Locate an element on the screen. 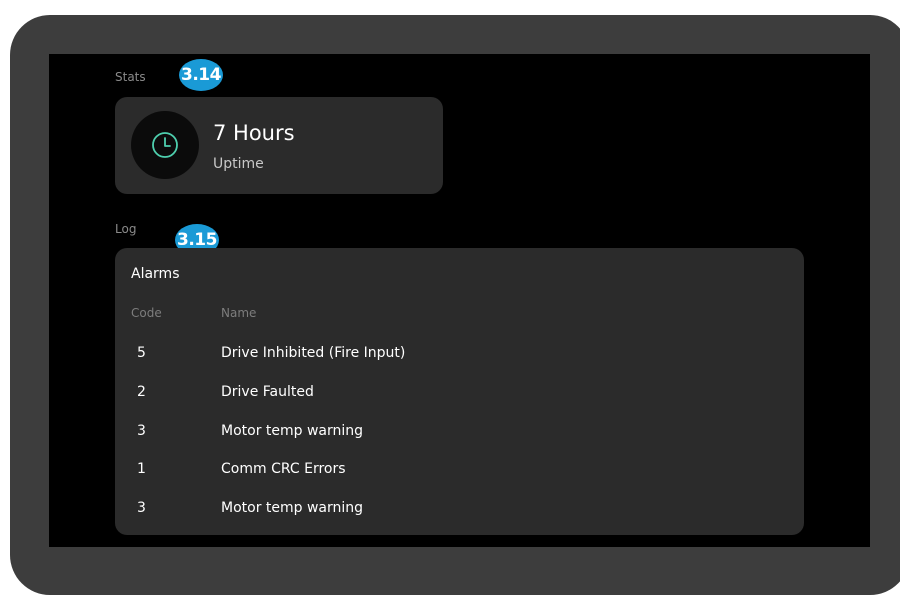 The width and height of the screenshot is (900, 595). stats-annotation-badge: 3.14 is located at coordinates (201, 75).